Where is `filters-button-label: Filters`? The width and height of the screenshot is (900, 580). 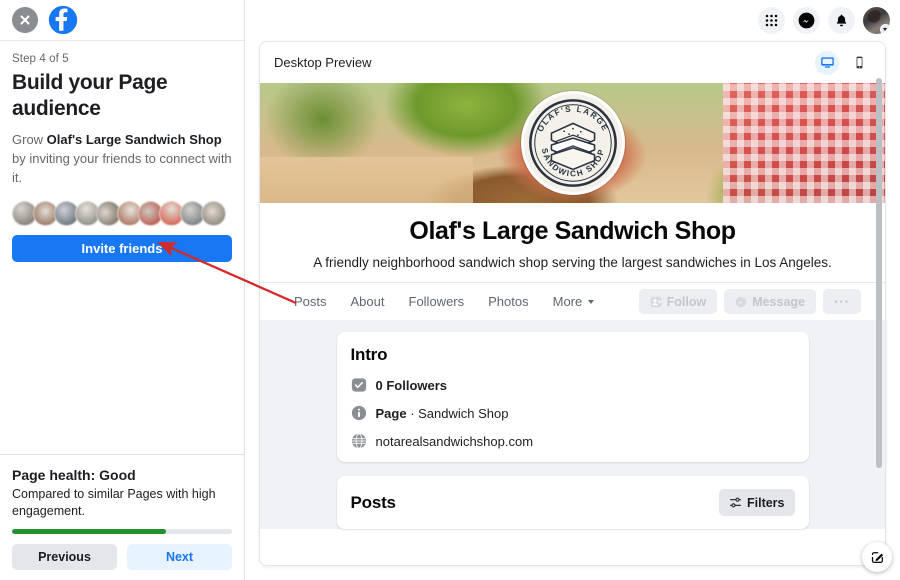 filters-button-label: Filters is located at coordinates (765, 502).